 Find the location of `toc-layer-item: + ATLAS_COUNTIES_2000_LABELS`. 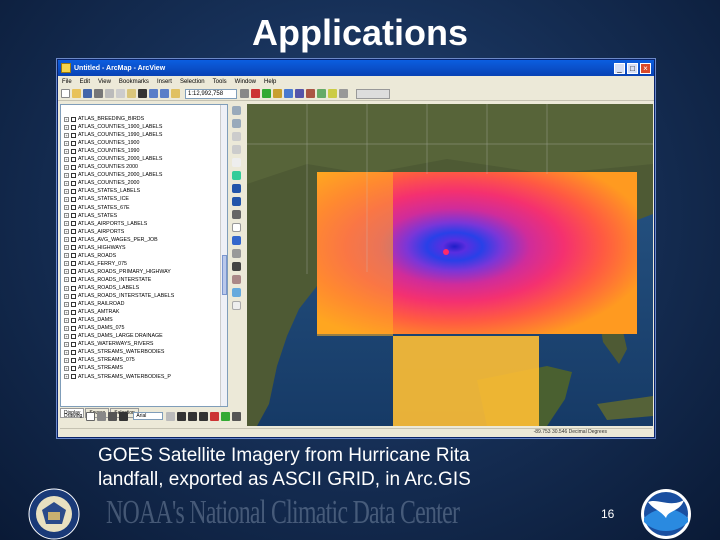

toc-layer-item: + ATLAS_COUNTIES_2000_LABELS is located at coordinates (145, 159).